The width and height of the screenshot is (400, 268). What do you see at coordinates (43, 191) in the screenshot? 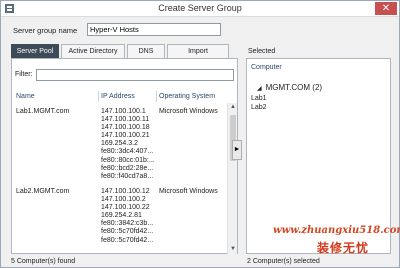
I see `server-name: Lab2.MGMT.com` at bounding box center [43, 191].